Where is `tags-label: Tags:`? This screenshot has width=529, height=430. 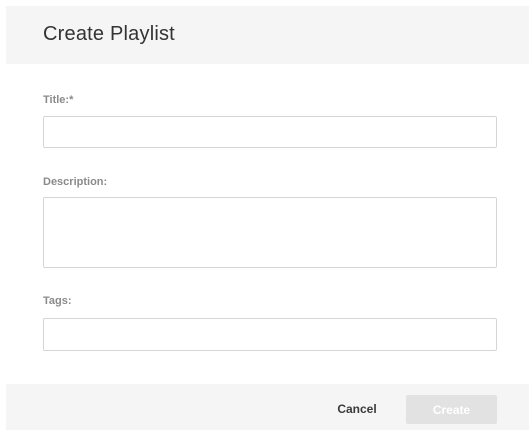 tags-label: Tags: is located at coordinates (57, 301).